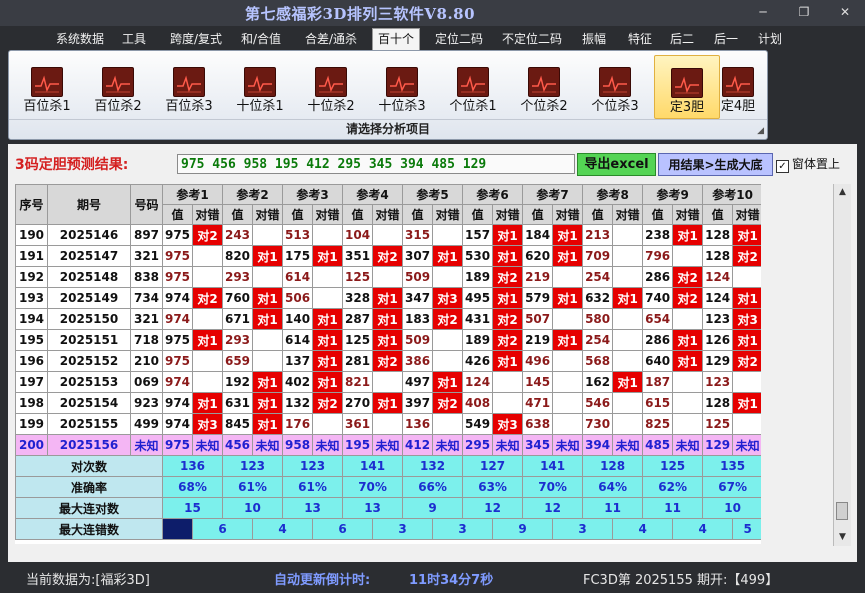 This screenshot has height=593, width=865. What do you see at coordinates (842, 537) in the screenshot?
I see `scroll-down-icon: ▼` at bounding box center [842, 537].